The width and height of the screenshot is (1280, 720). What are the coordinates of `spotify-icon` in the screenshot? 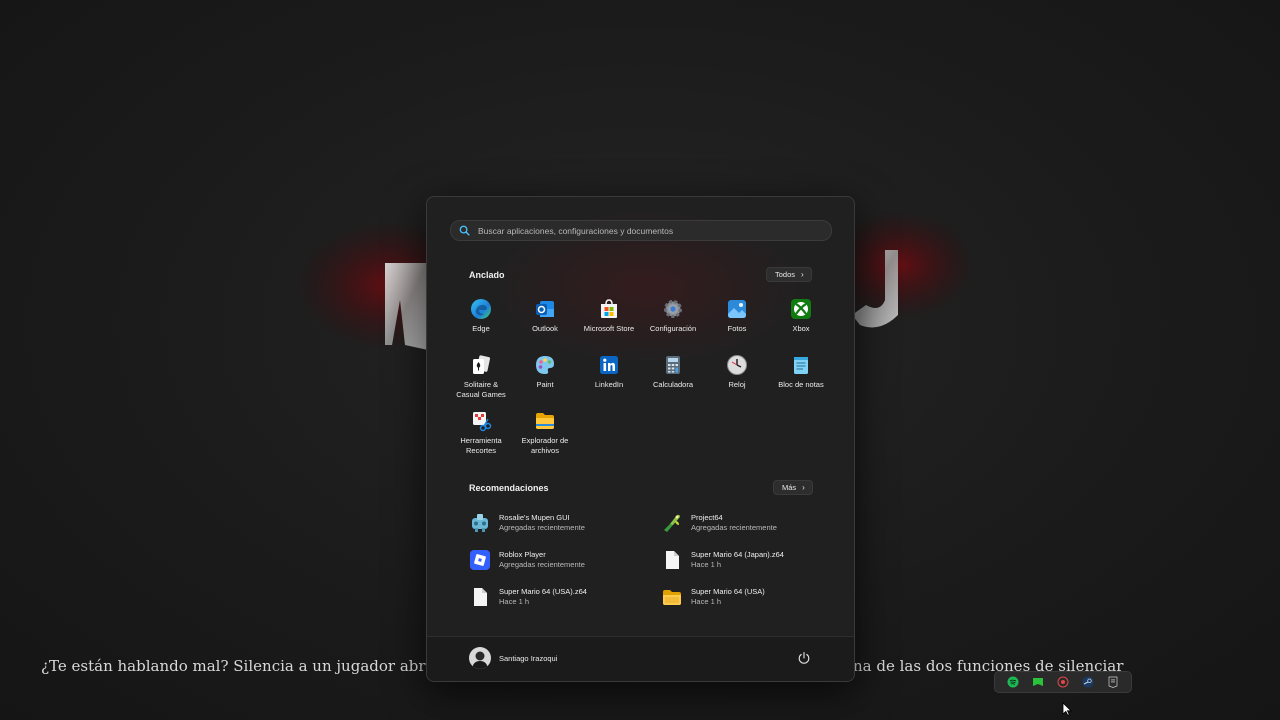 It's located at (1013, 682).